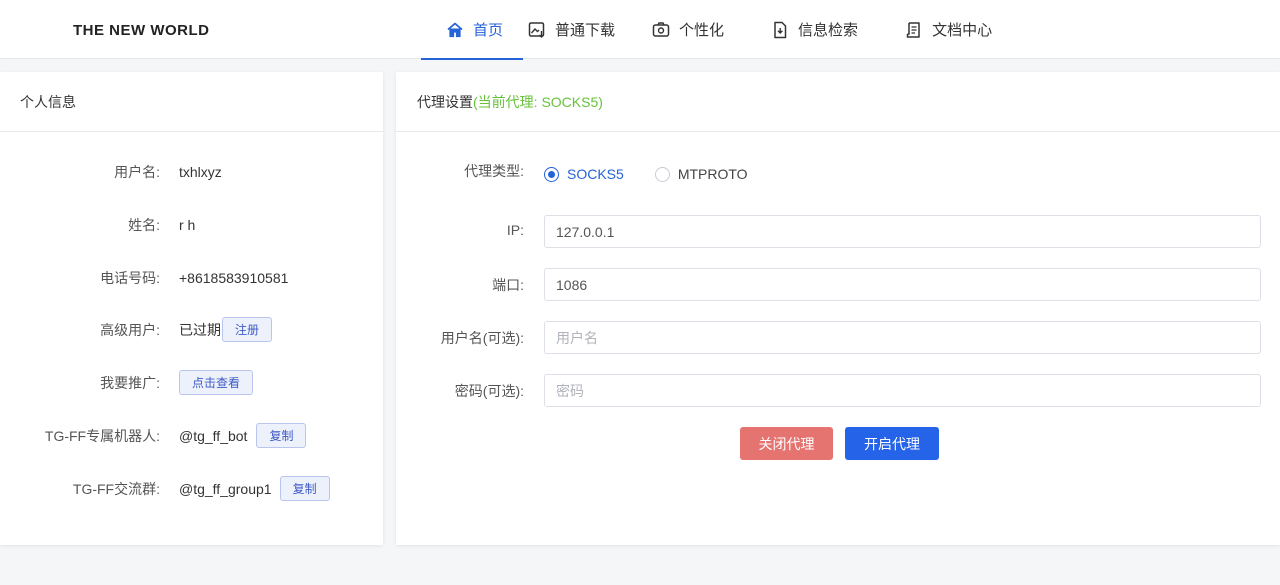 The image size is (1280, 585). What do you see at coordinates (216, 382) in the screenshot?
I see `promo-view-button: 点击查看` at bounding box center [216, 382].